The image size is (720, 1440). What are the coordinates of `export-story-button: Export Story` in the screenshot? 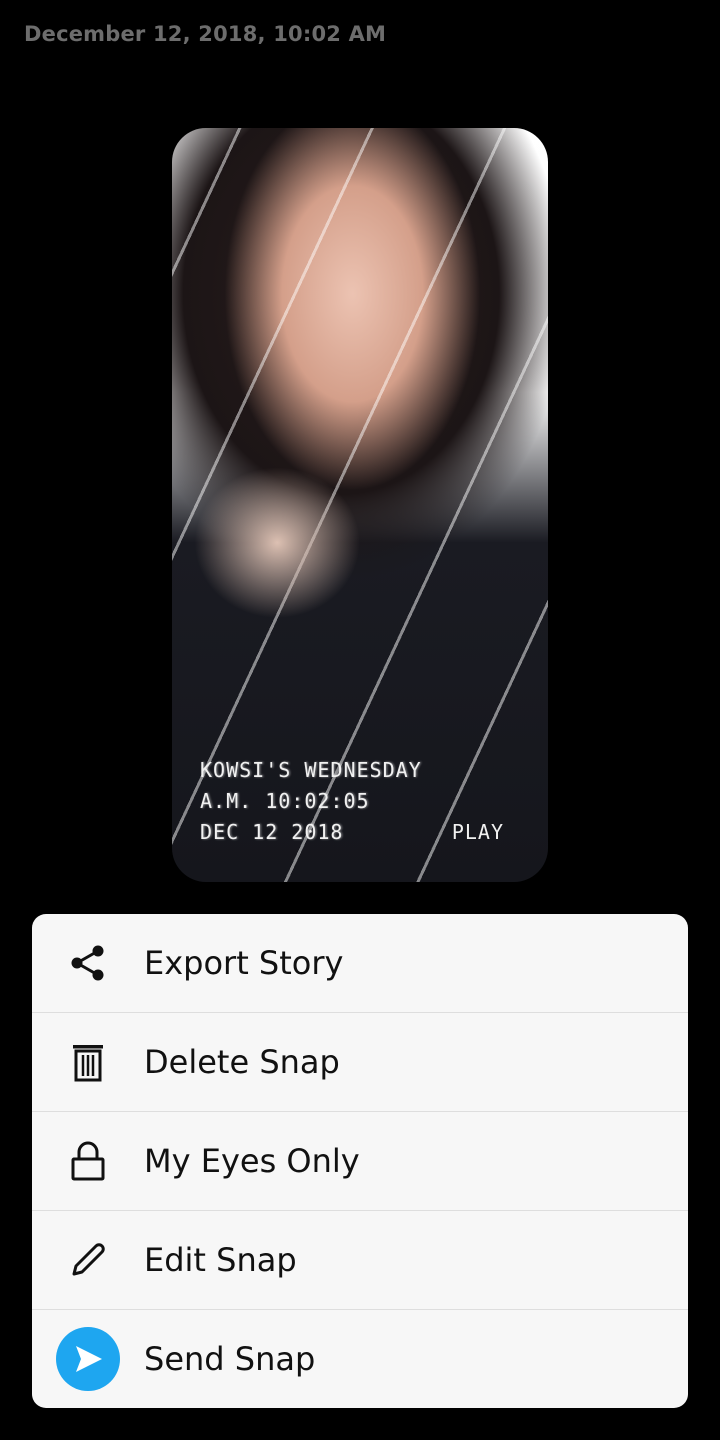 It's located at (360, 963).